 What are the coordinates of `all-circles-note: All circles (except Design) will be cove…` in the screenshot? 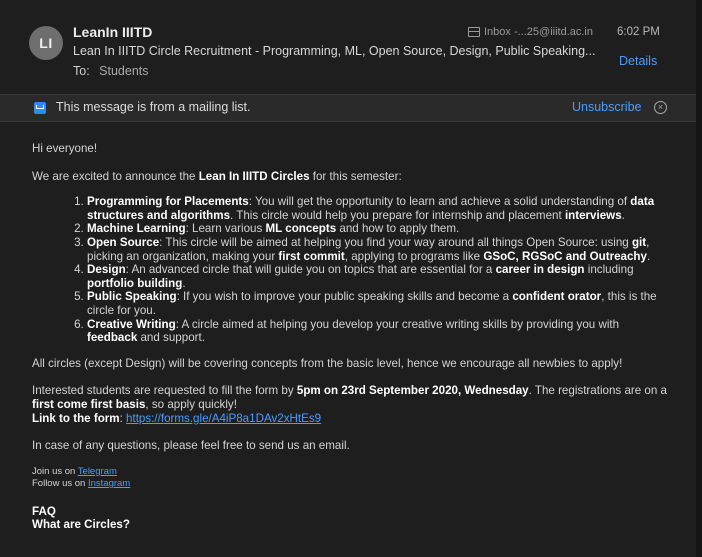 It's located at (327, 363).